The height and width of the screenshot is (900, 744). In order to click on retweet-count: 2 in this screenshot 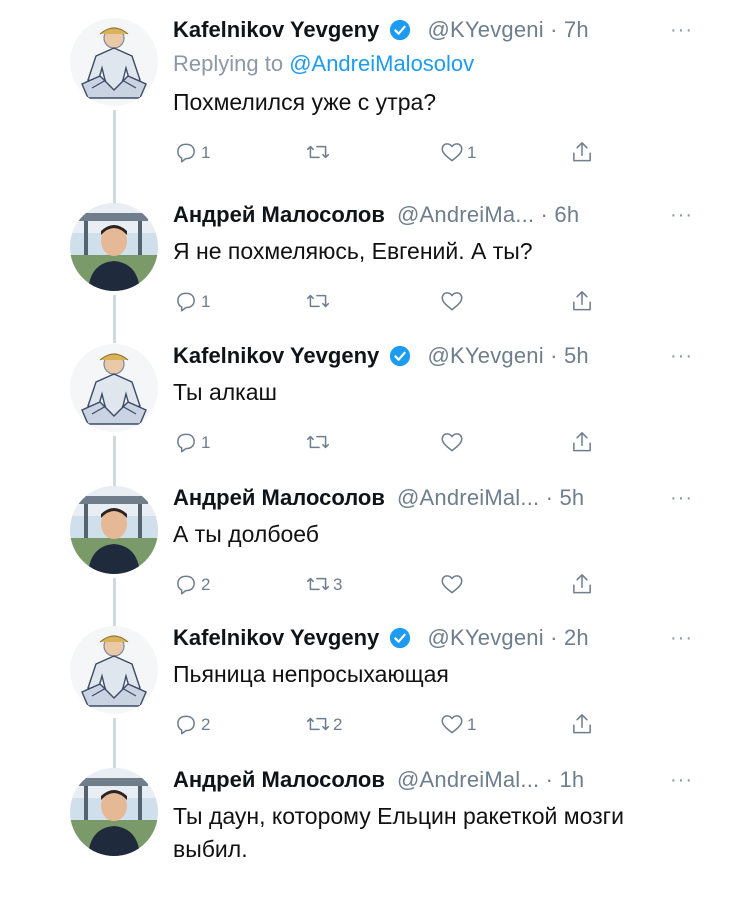, I will do `click(338, 724)`.